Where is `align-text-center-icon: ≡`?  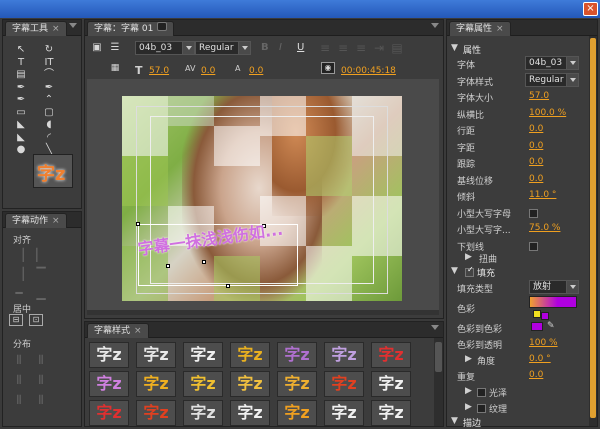
align-text-center-icon: ≡ is located at coordinates (343, 48).